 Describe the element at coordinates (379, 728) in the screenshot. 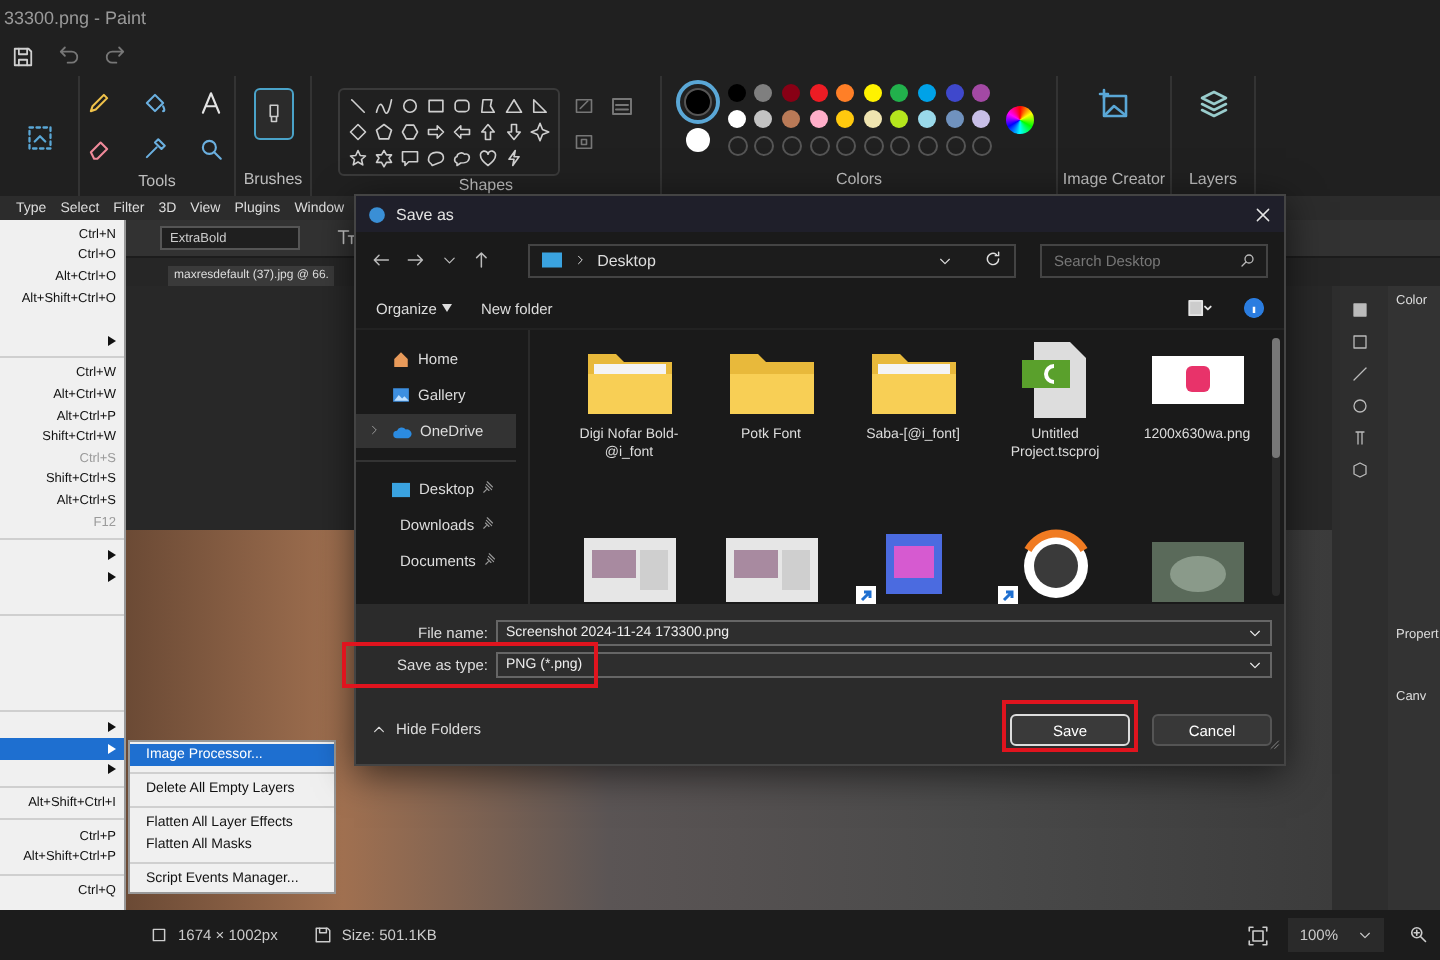

I see `chevron-up-icon` at that location.